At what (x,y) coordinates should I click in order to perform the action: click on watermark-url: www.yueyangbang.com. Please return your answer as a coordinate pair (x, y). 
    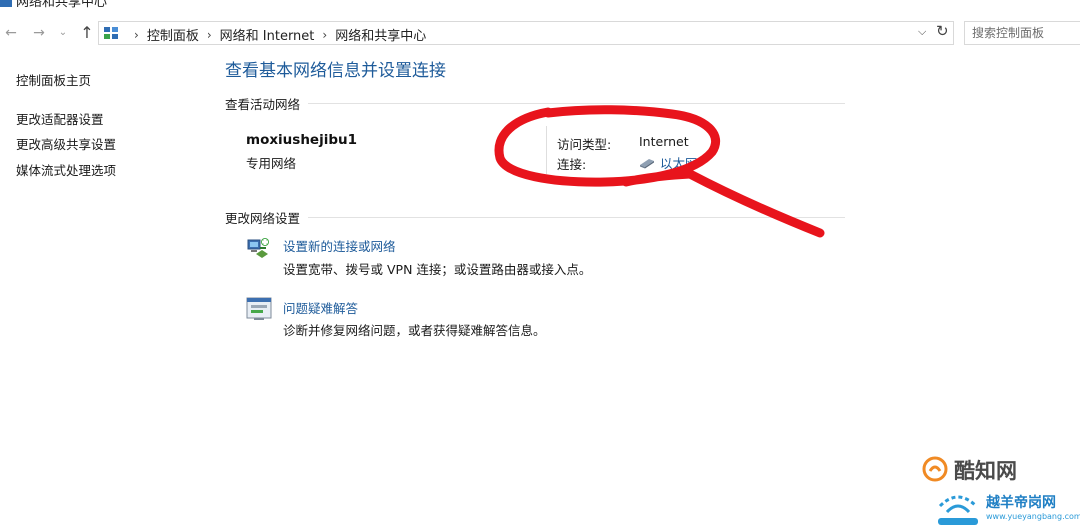
    Looking at the image, I should click on (1033, 516).